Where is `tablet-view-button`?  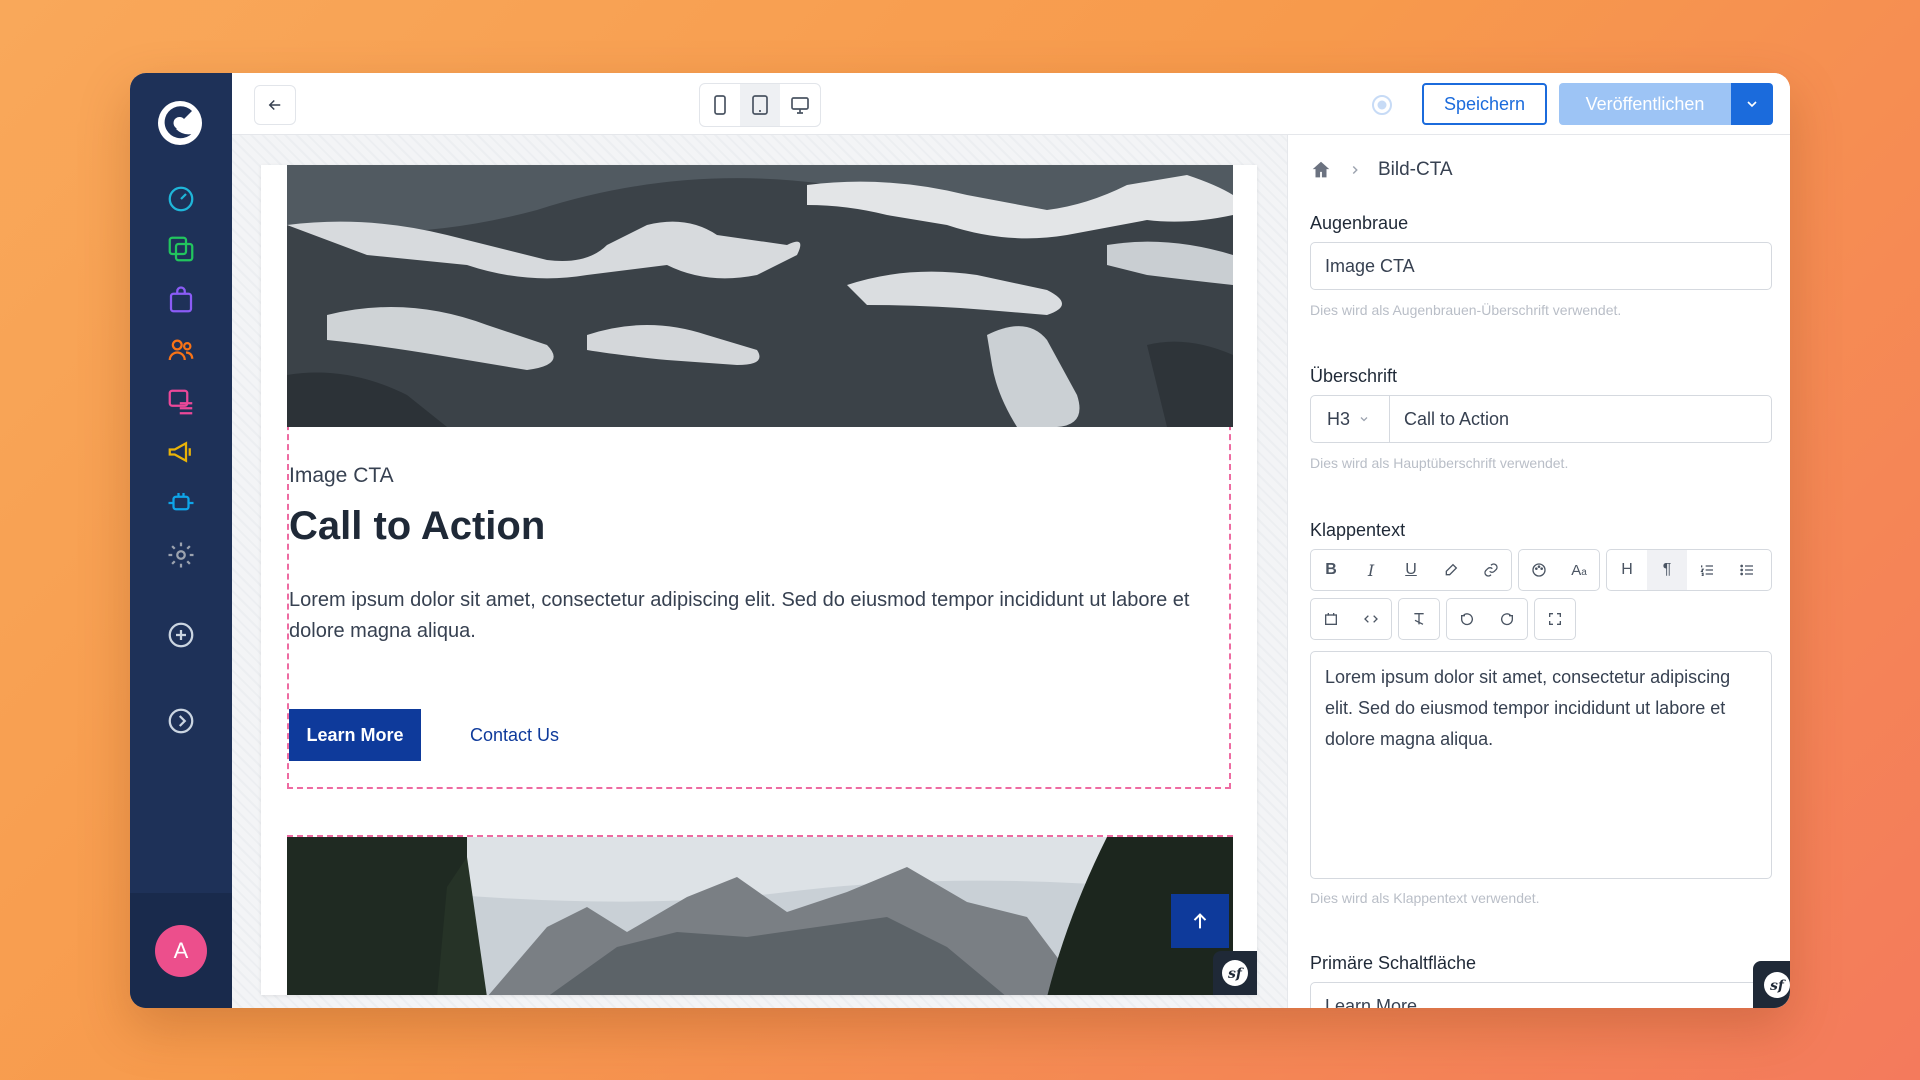 tablet-view-button is located at coordinates (760, 105).